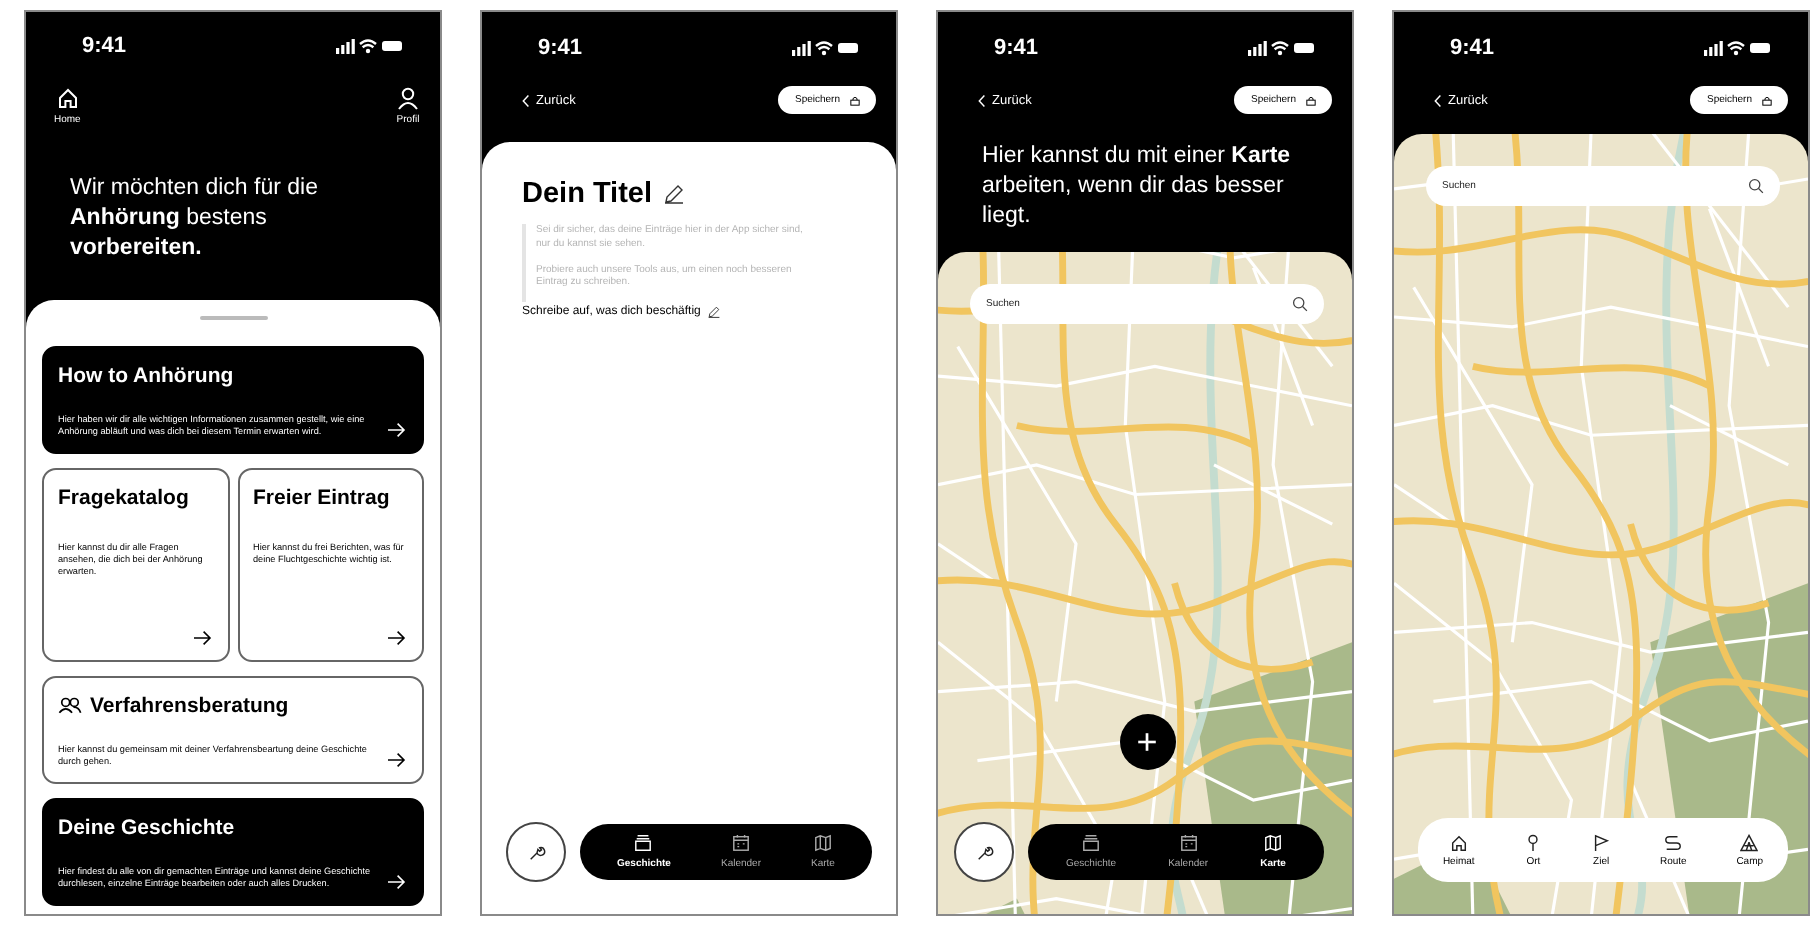 The image size is (1810, 926). I want to click on people-icon, so click(70, 705).